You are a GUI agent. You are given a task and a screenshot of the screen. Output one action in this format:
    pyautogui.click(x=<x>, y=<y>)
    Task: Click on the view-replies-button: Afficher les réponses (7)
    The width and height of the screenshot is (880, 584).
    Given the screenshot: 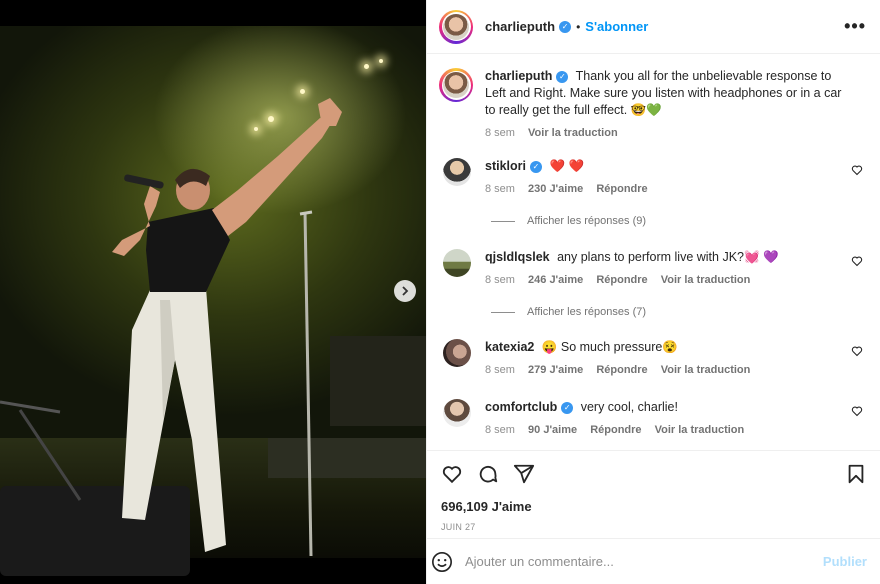 What is the action you would take?
    pyautogui.click(x=568, y=312)
    